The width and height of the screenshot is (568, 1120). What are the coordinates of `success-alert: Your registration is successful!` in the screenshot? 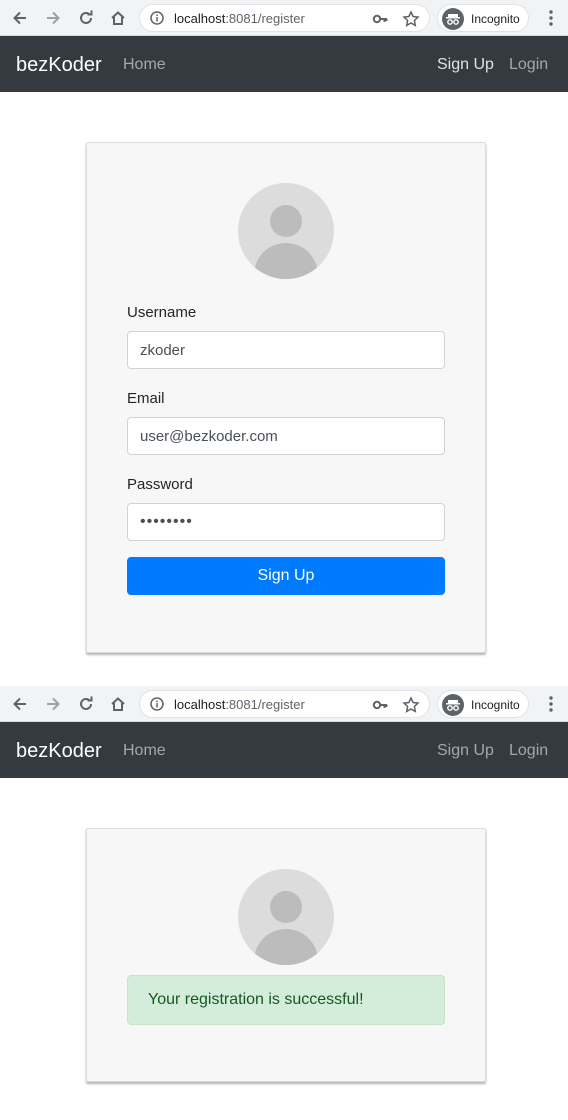 It's located at (286, 1000).